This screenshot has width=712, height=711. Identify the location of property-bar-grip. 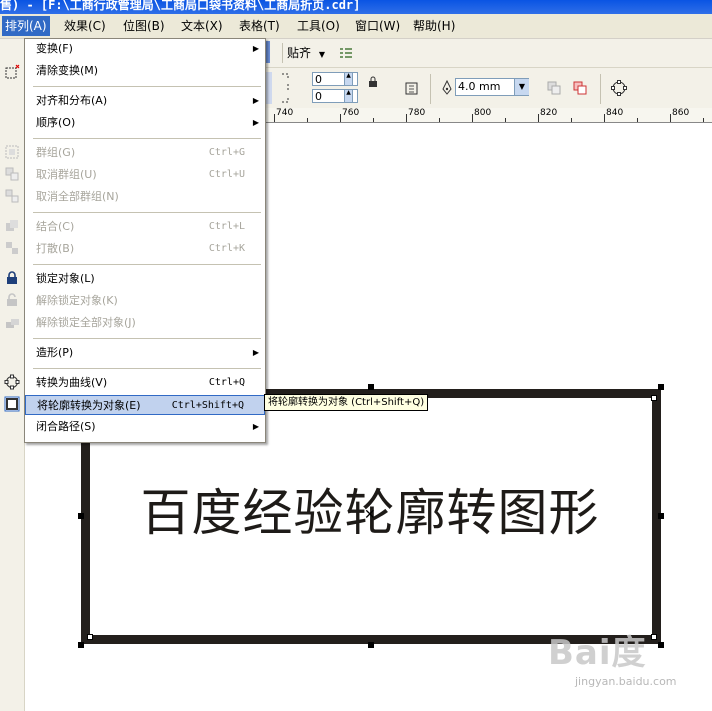
(269, 88).